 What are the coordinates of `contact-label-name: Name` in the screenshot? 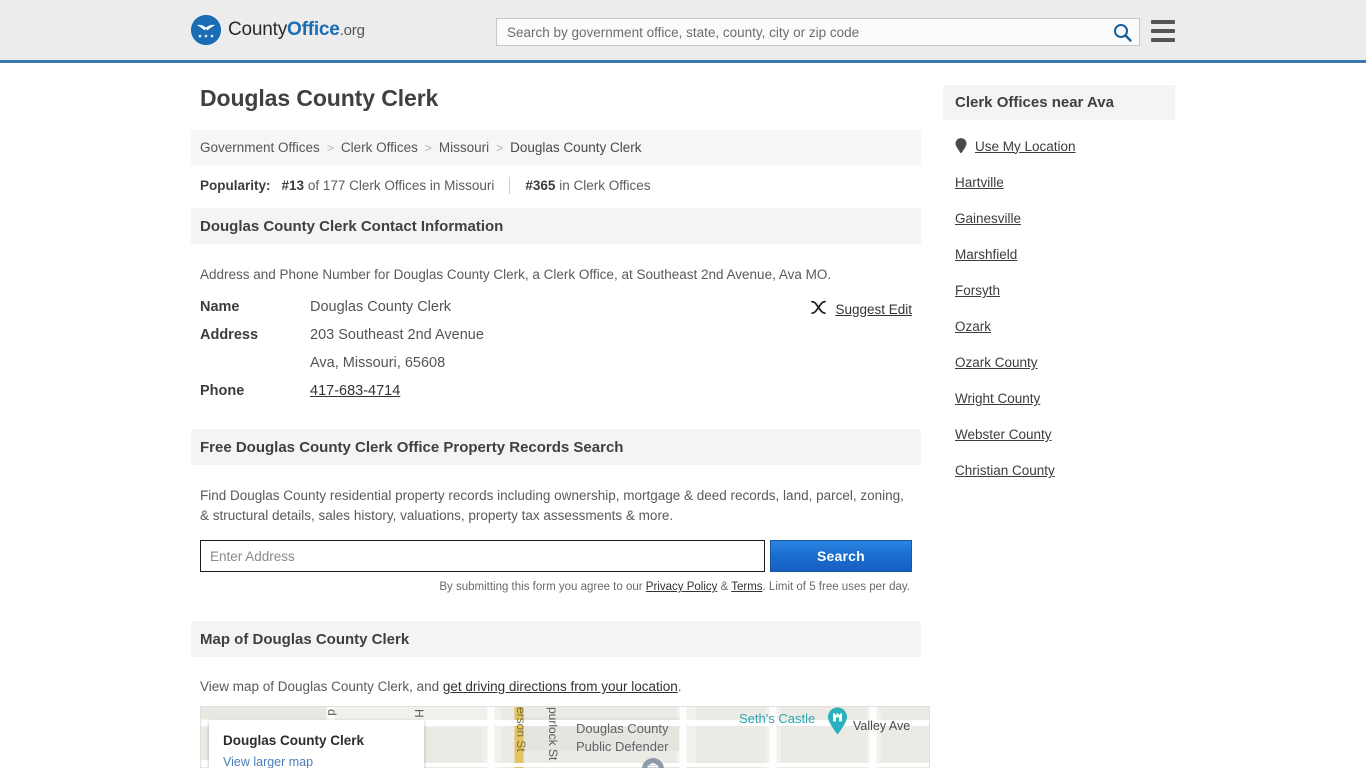 It's located at (220, 307).